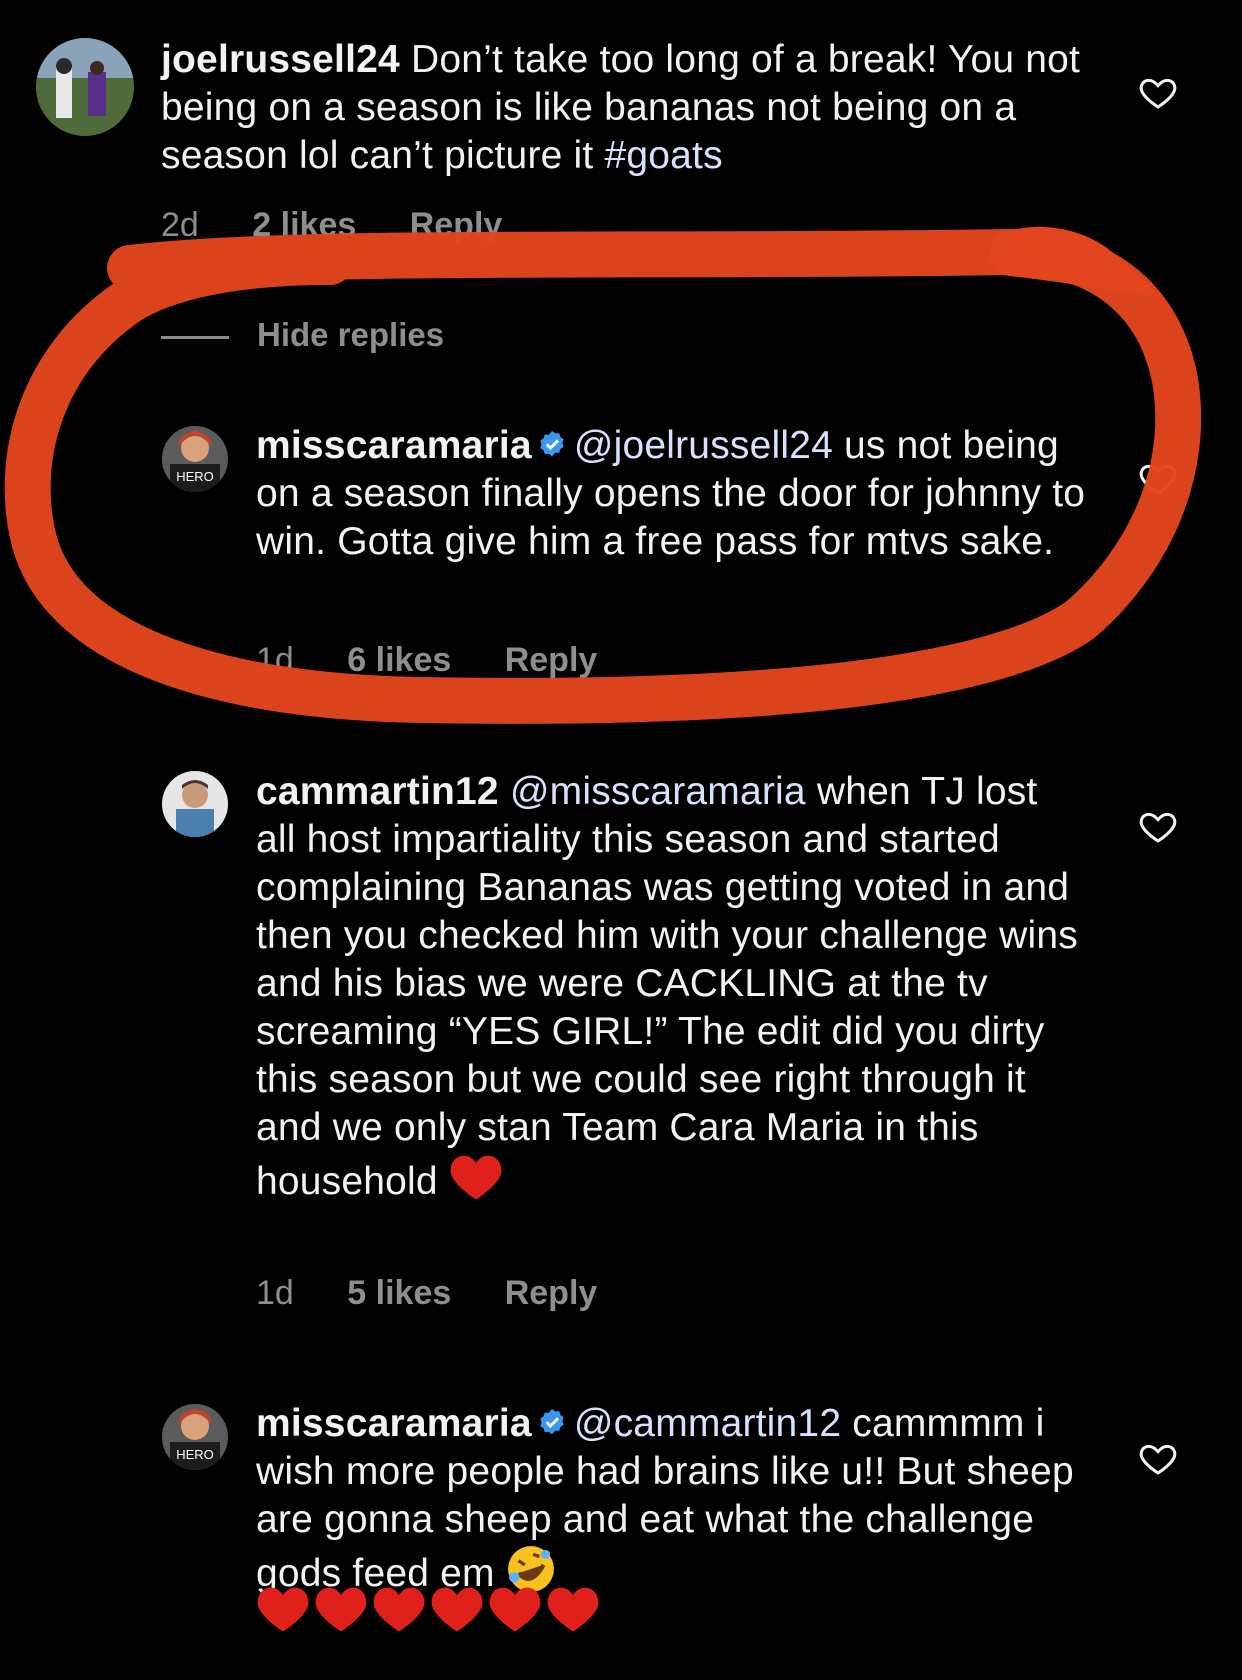 This screenshot has width=1242, height=1680. I want to click on likes-count: 2 likes, so click(304, 225).